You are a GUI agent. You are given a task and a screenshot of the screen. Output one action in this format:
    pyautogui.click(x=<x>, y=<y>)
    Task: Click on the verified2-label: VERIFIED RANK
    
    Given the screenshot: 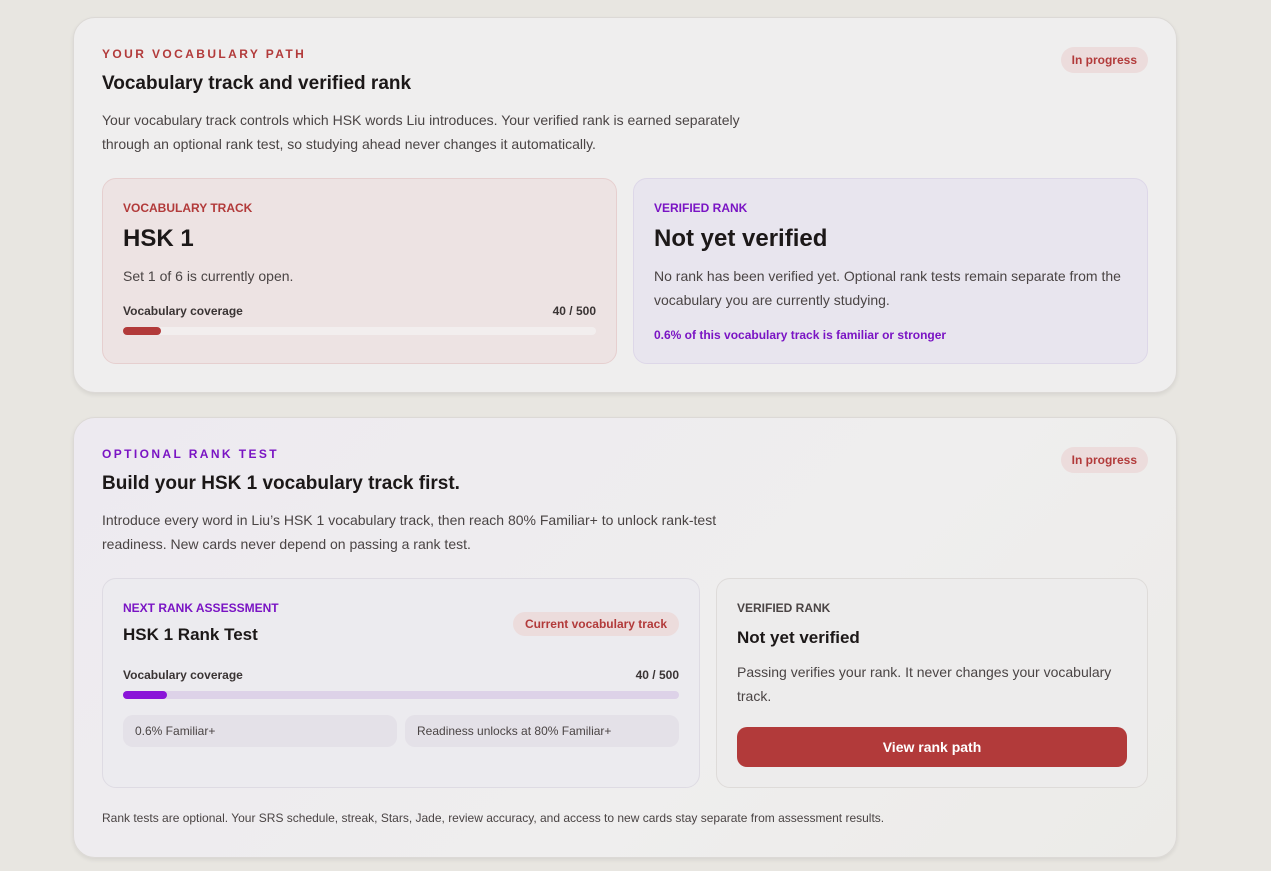 What is the action you would take?
    pyautogui.click(x=784, y=608)
    